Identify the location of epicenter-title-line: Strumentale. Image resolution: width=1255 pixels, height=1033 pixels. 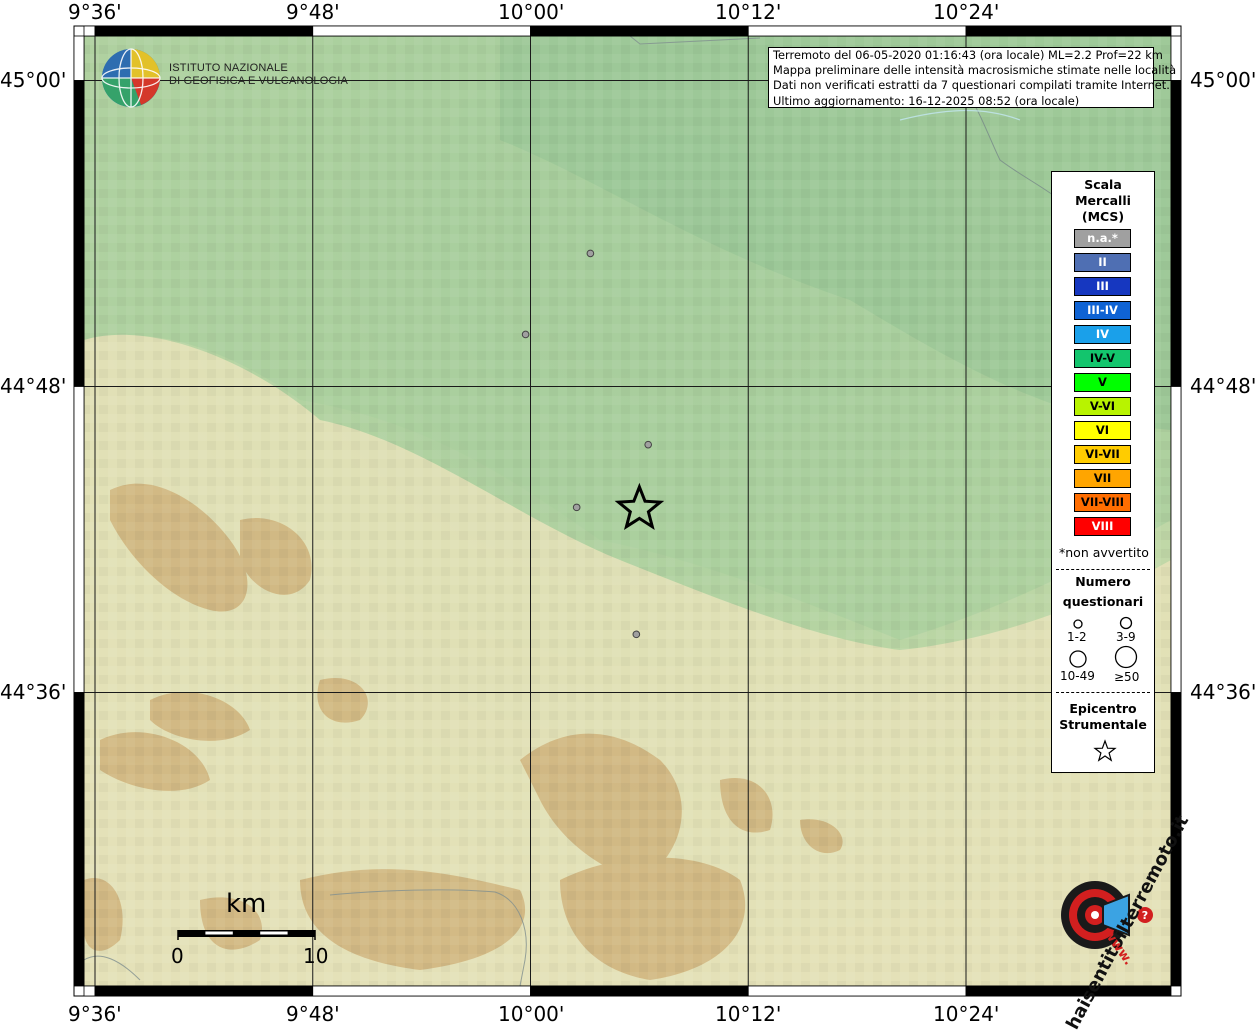
(1103, 724).